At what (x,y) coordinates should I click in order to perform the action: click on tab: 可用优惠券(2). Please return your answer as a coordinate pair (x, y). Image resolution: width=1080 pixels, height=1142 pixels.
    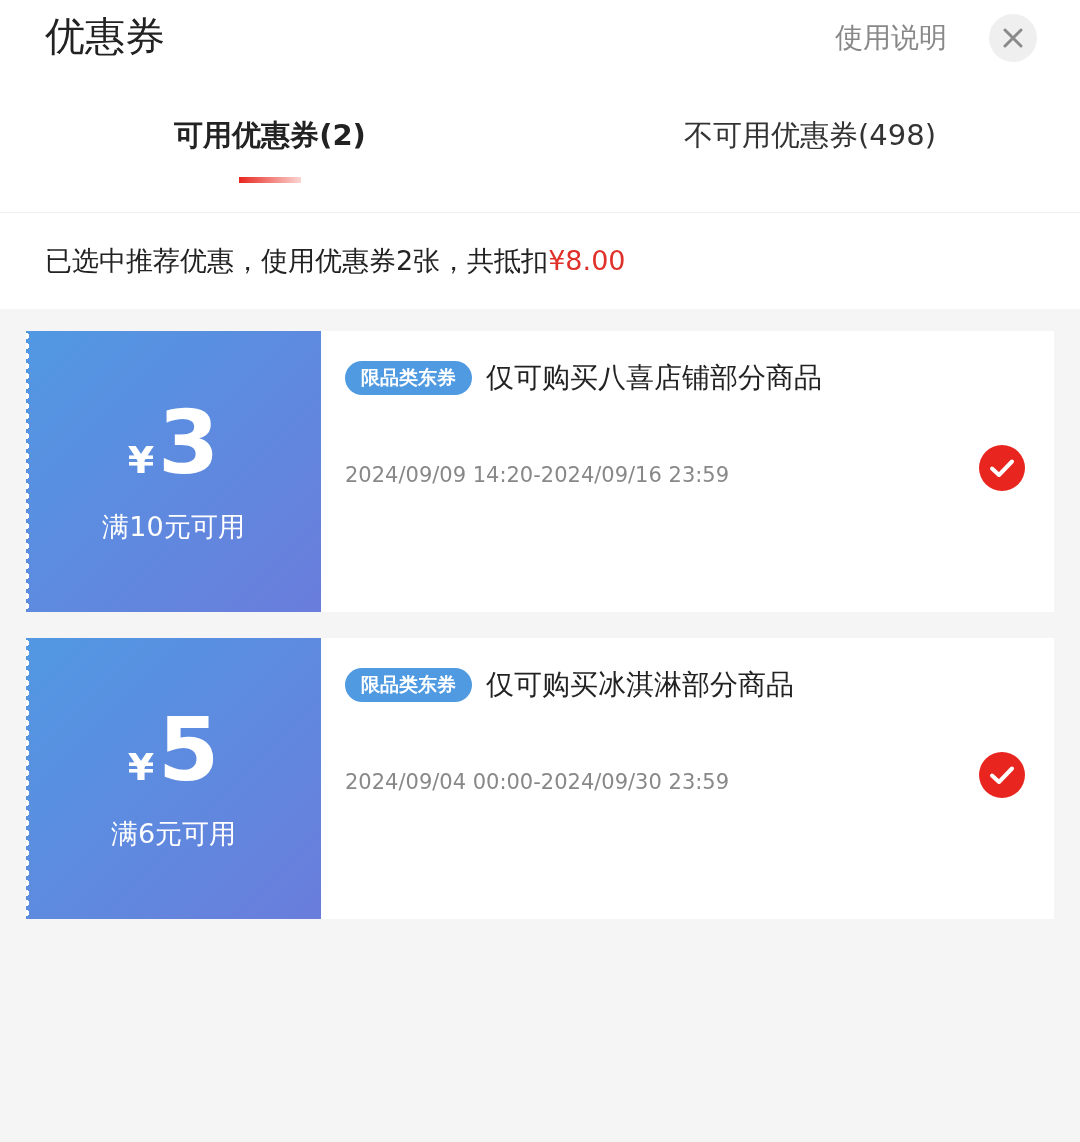
    Looking at the image, I should click on (270, 136).